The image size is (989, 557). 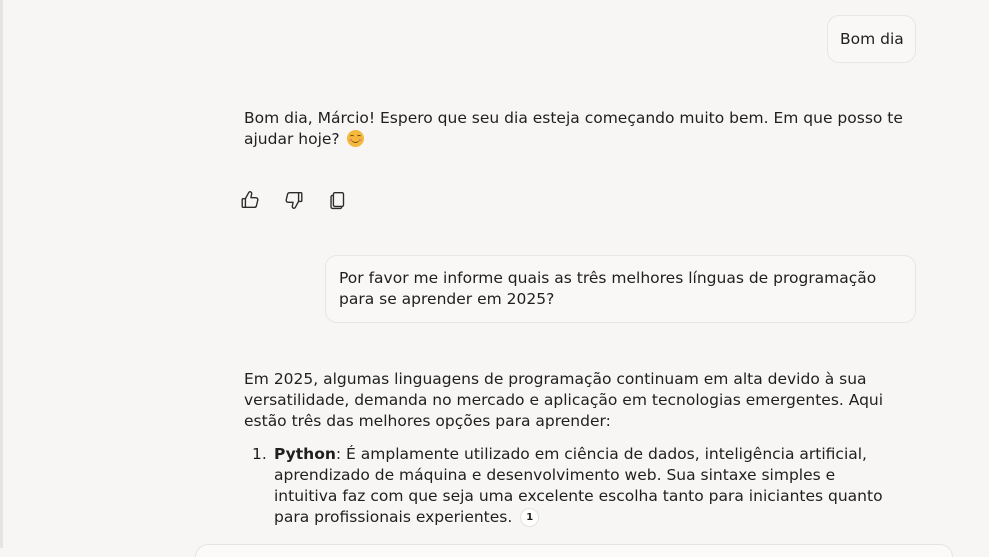 What do you see at coordinates (530, 517) in the screenshot?
I see `citation-badge: 1` at bounding box center [530, 517].